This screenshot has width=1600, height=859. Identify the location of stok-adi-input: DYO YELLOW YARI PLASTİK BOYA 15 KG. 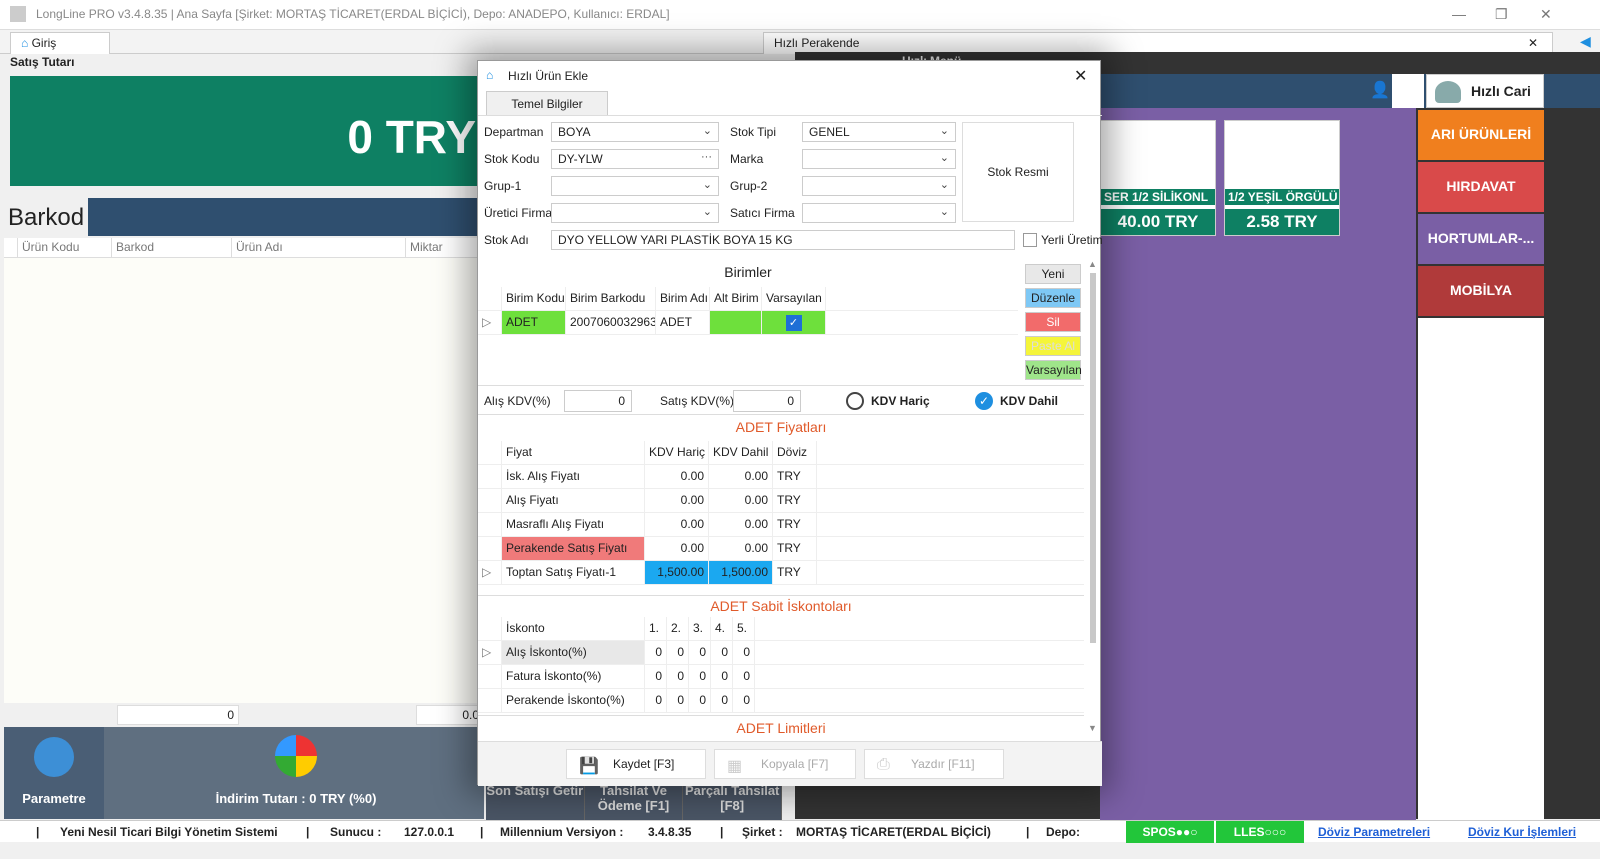
(783, 240).